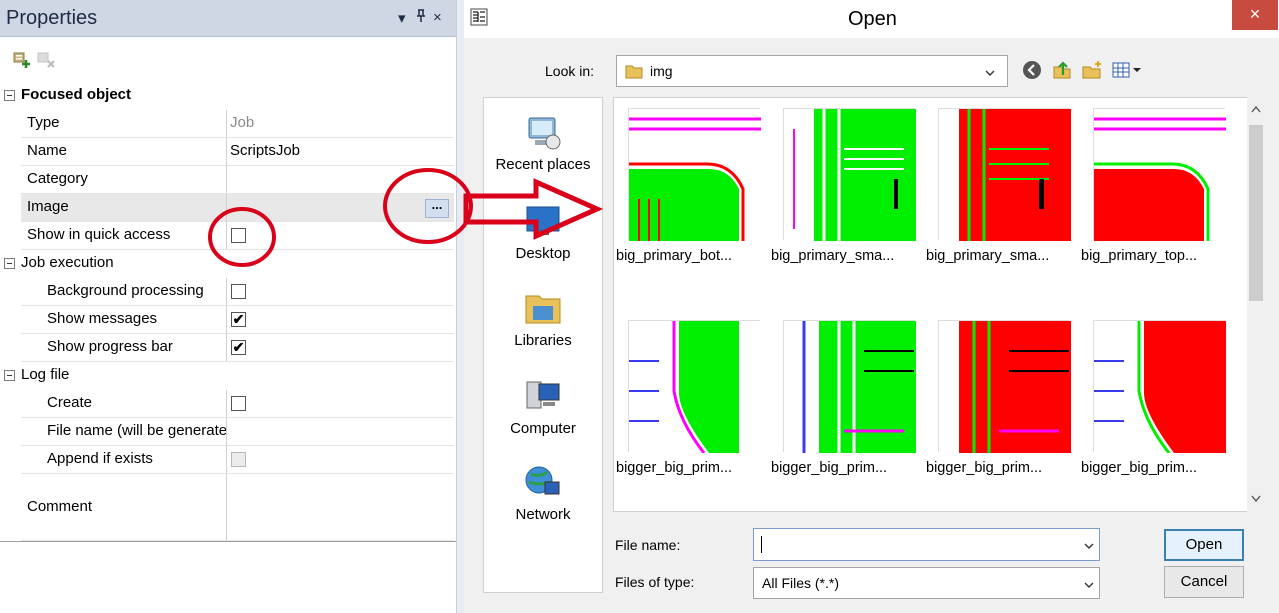 Image resolution: width=1279 pixels, height=613 pixels. What do you see at coordinates (1255, 15) in the screenshot?
I see `close-dialog-button: ×` at bounding box center [1255, 15].